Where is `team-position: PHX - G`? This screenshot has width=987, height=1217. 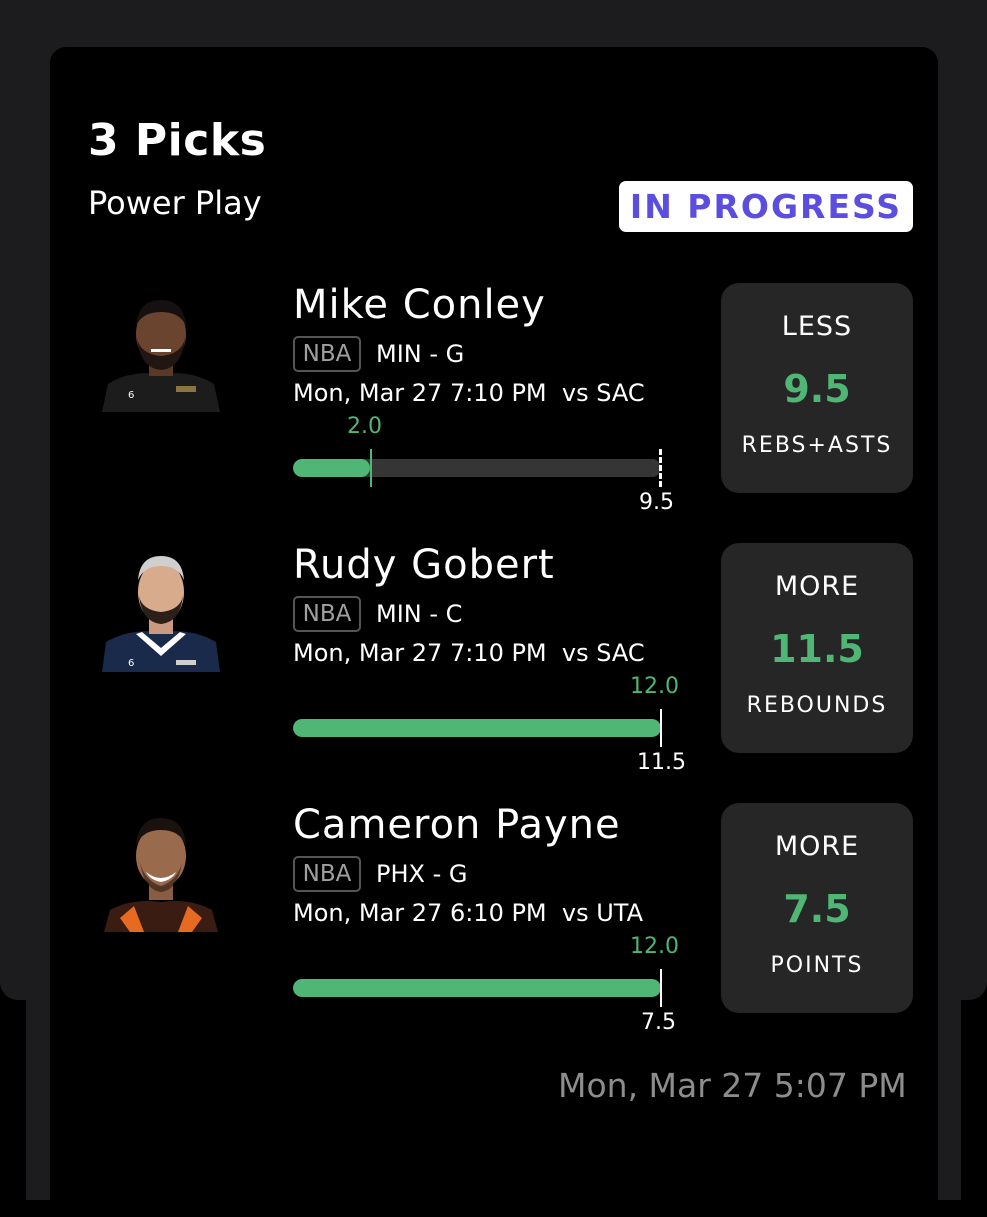 team-position: PHX - G is located at coordinates (422, 874).